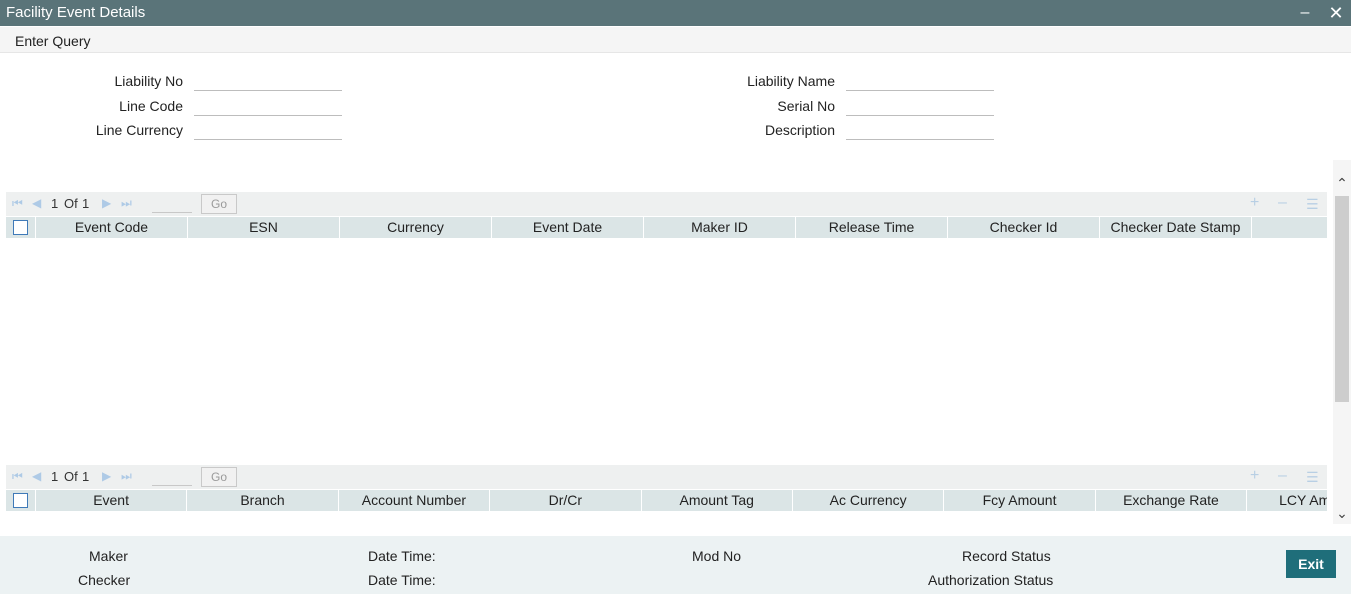 This screenshot has height=594, width=1351. Describe the element at coordinates (872, 227) in the screenshot. I see `column-header: Release Time` at that location.